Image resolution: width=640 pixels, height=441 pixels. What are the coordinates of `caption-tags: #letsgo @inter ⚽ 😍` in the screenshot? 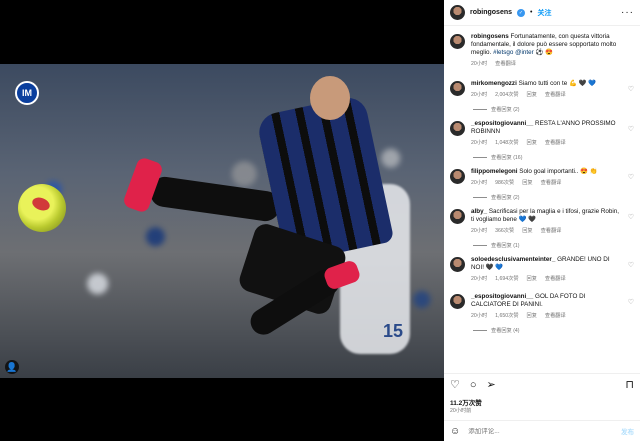 It's located at (523, 52).